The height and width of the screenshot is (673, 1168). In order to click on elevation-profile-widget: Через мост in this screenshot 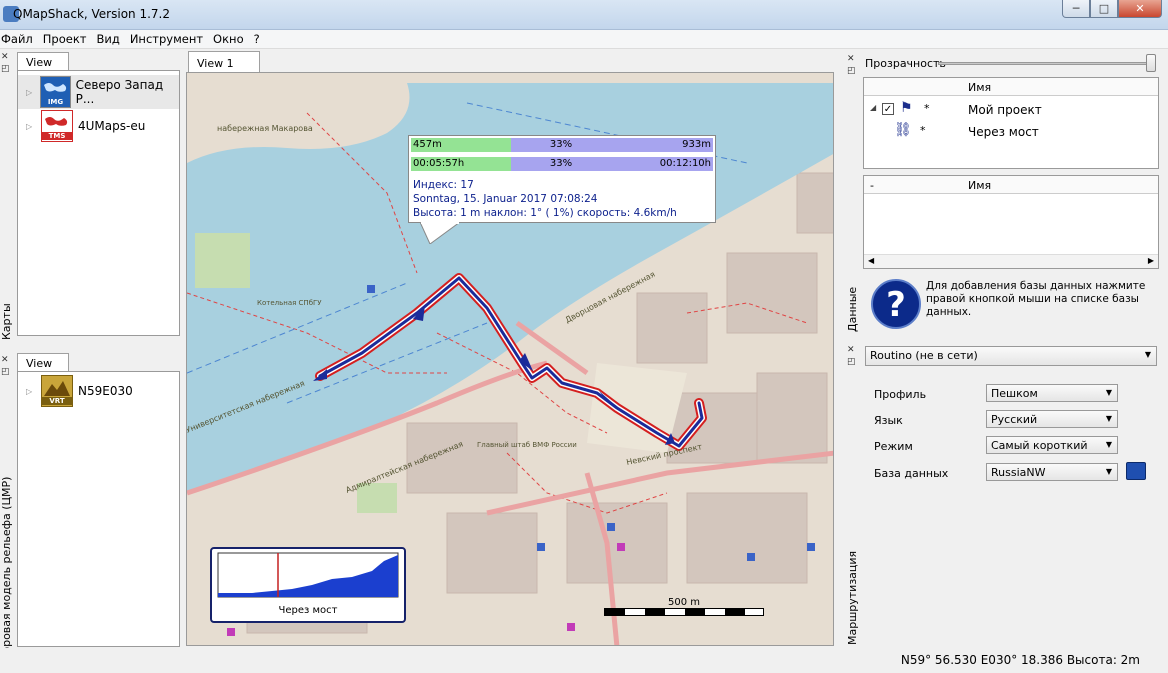, I will do `click(308, 585)`.